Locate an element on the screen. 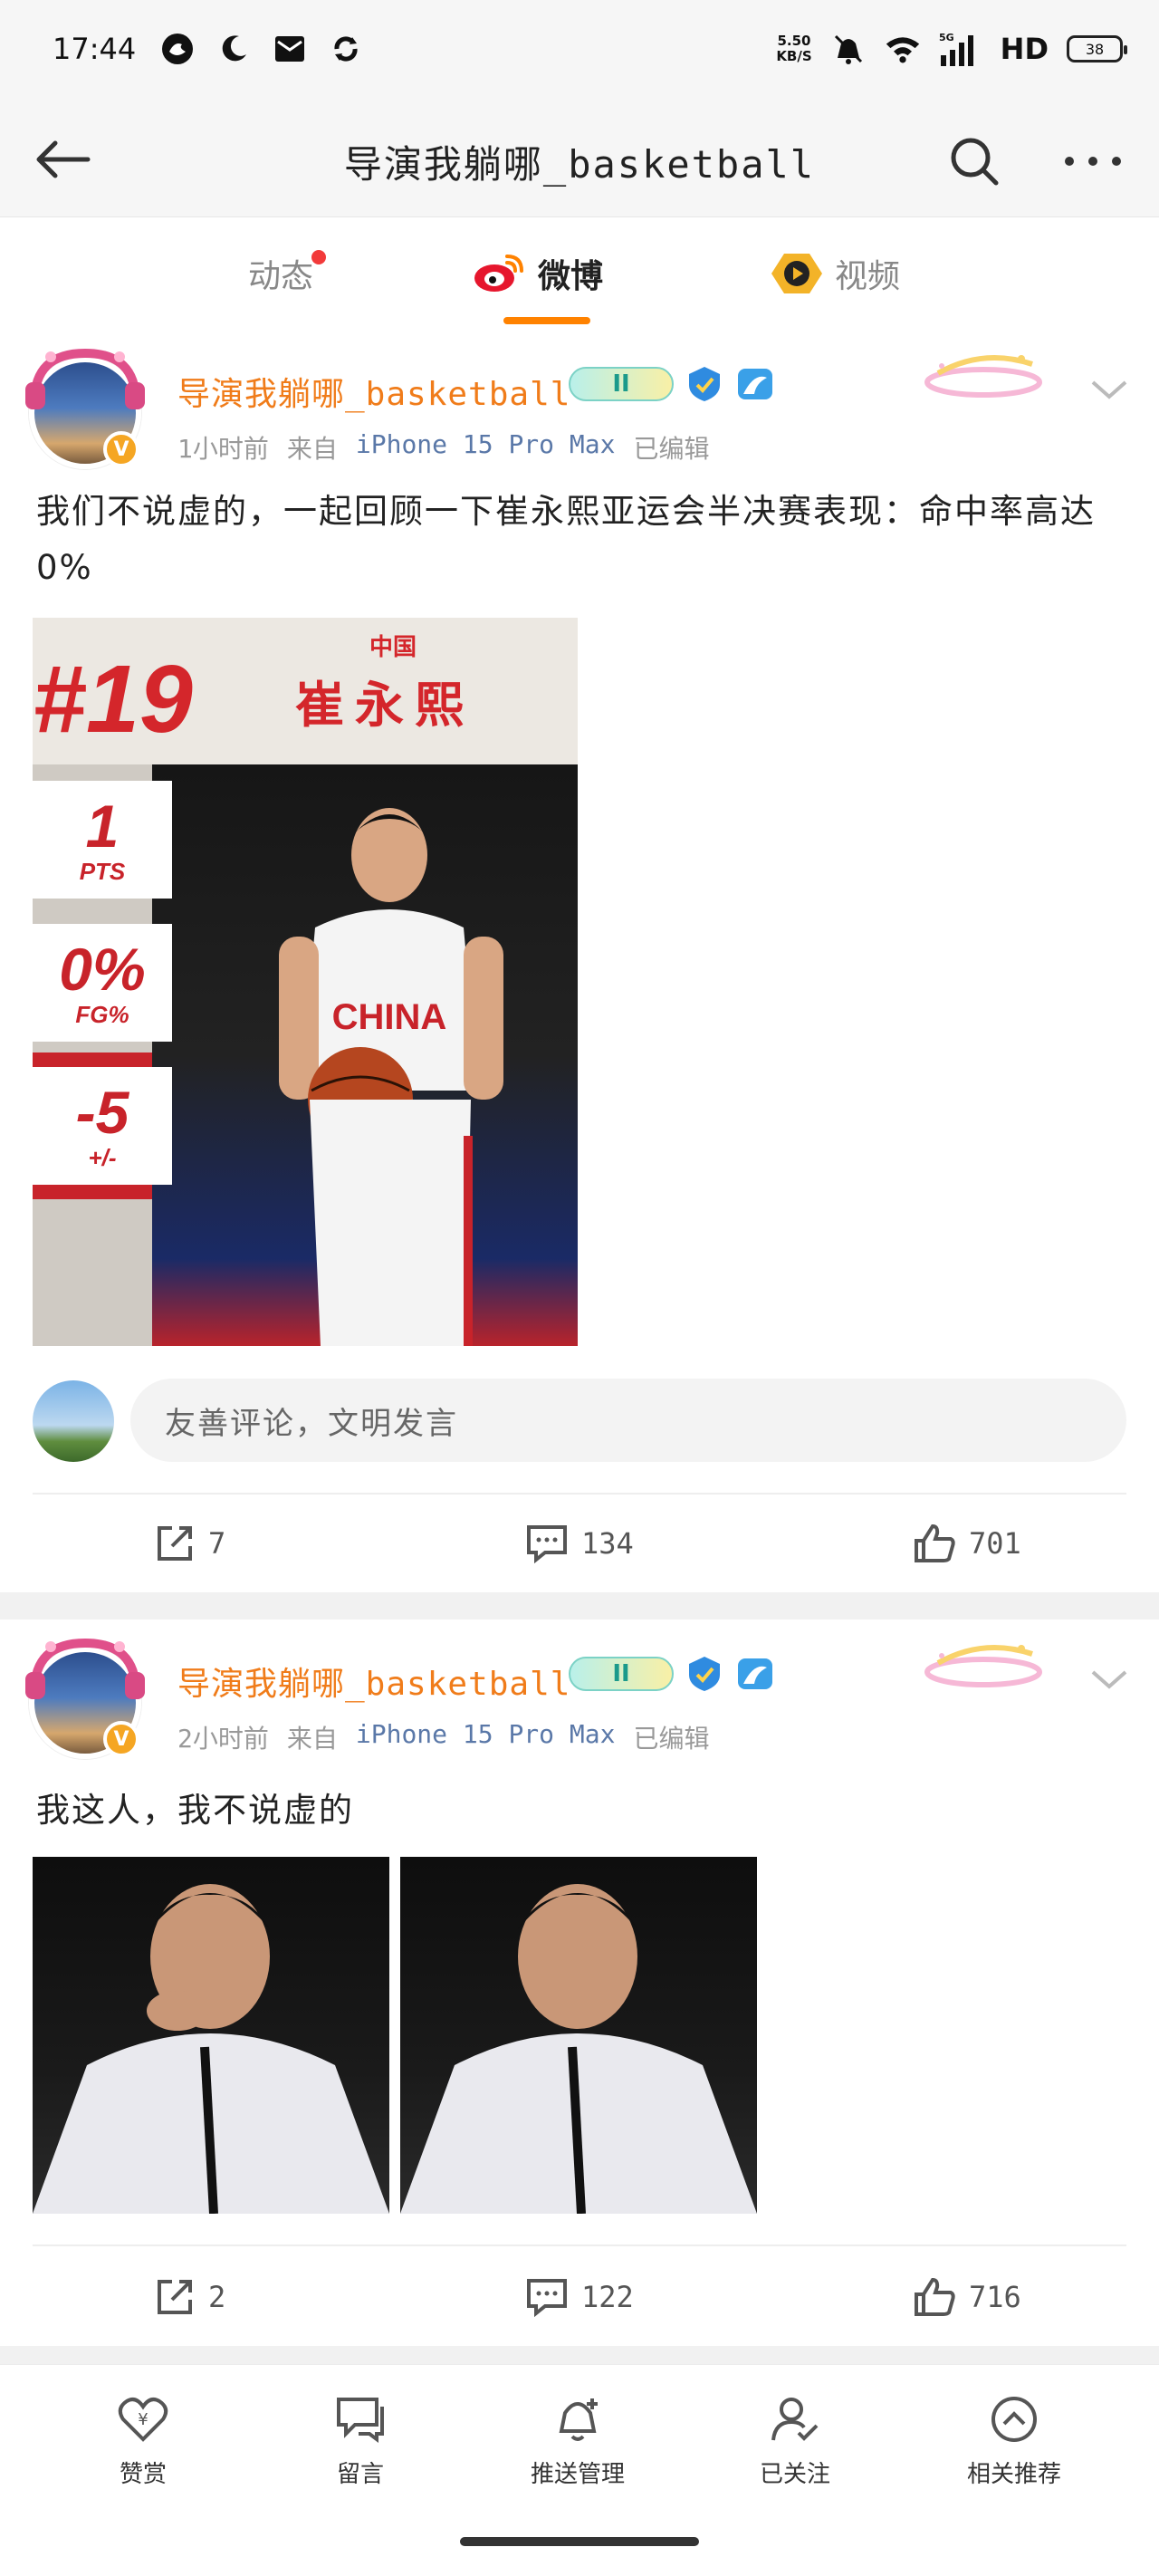 The height and width of the screenshot is (2576, 1159). repost-count: 2 is located at coordinates (217, 2297).